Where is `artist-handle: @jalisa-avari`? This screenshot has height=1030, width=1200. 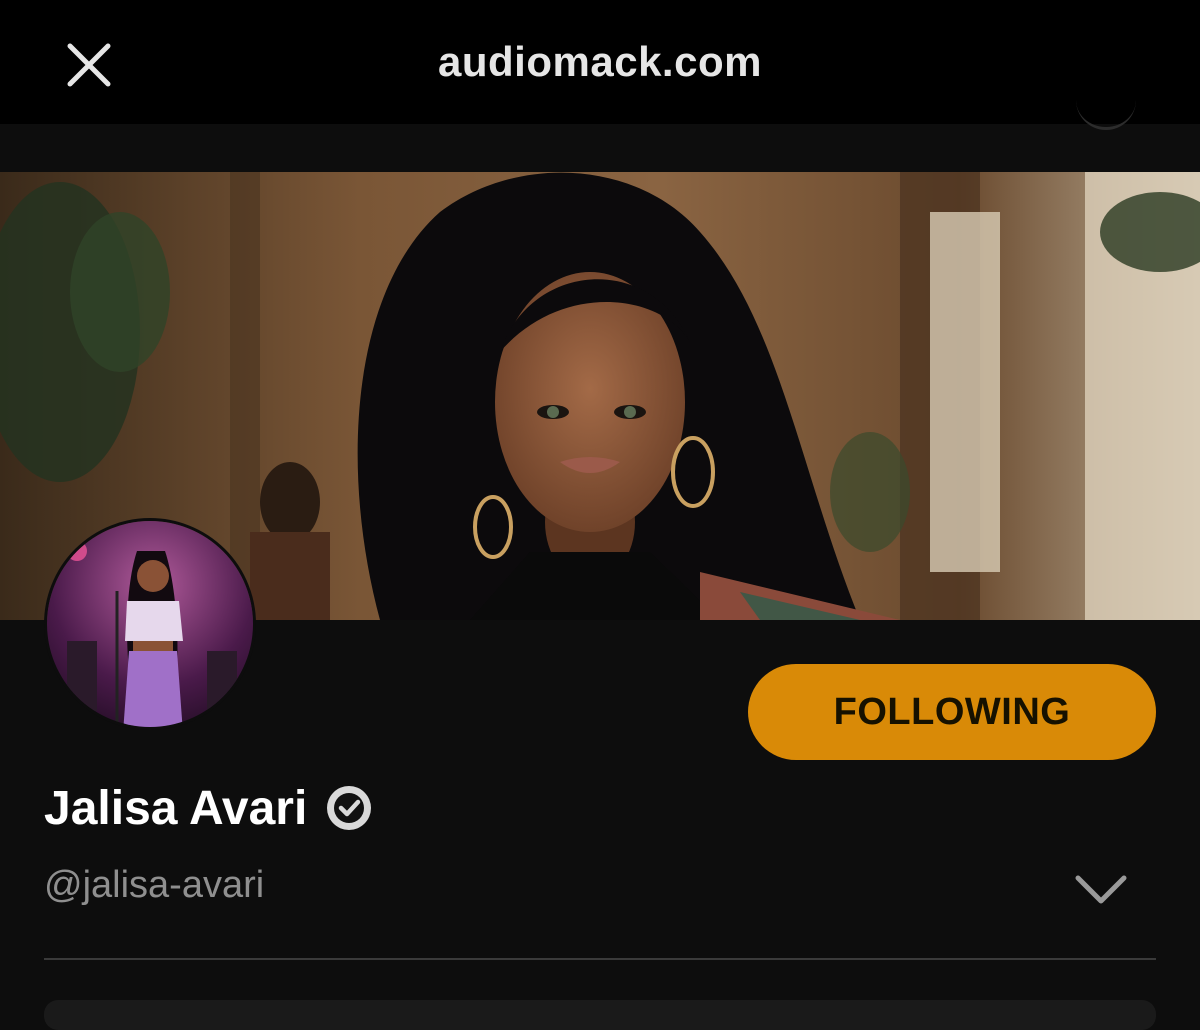
artist-handle: @jalisa-avari is located at coordinates (154, 885).